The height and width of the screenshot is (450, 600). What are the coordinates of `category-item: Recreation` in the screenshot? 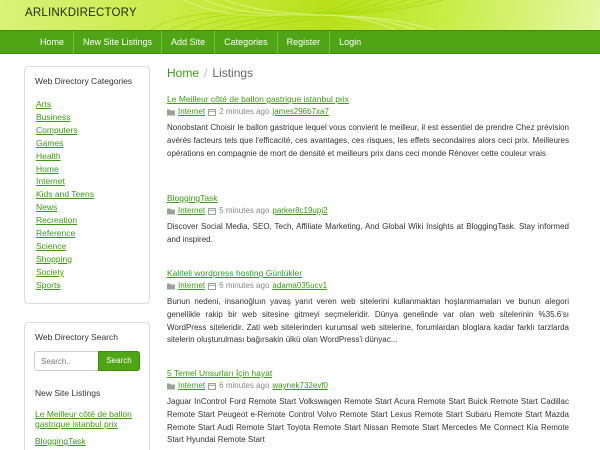 It's located at (65, 220).